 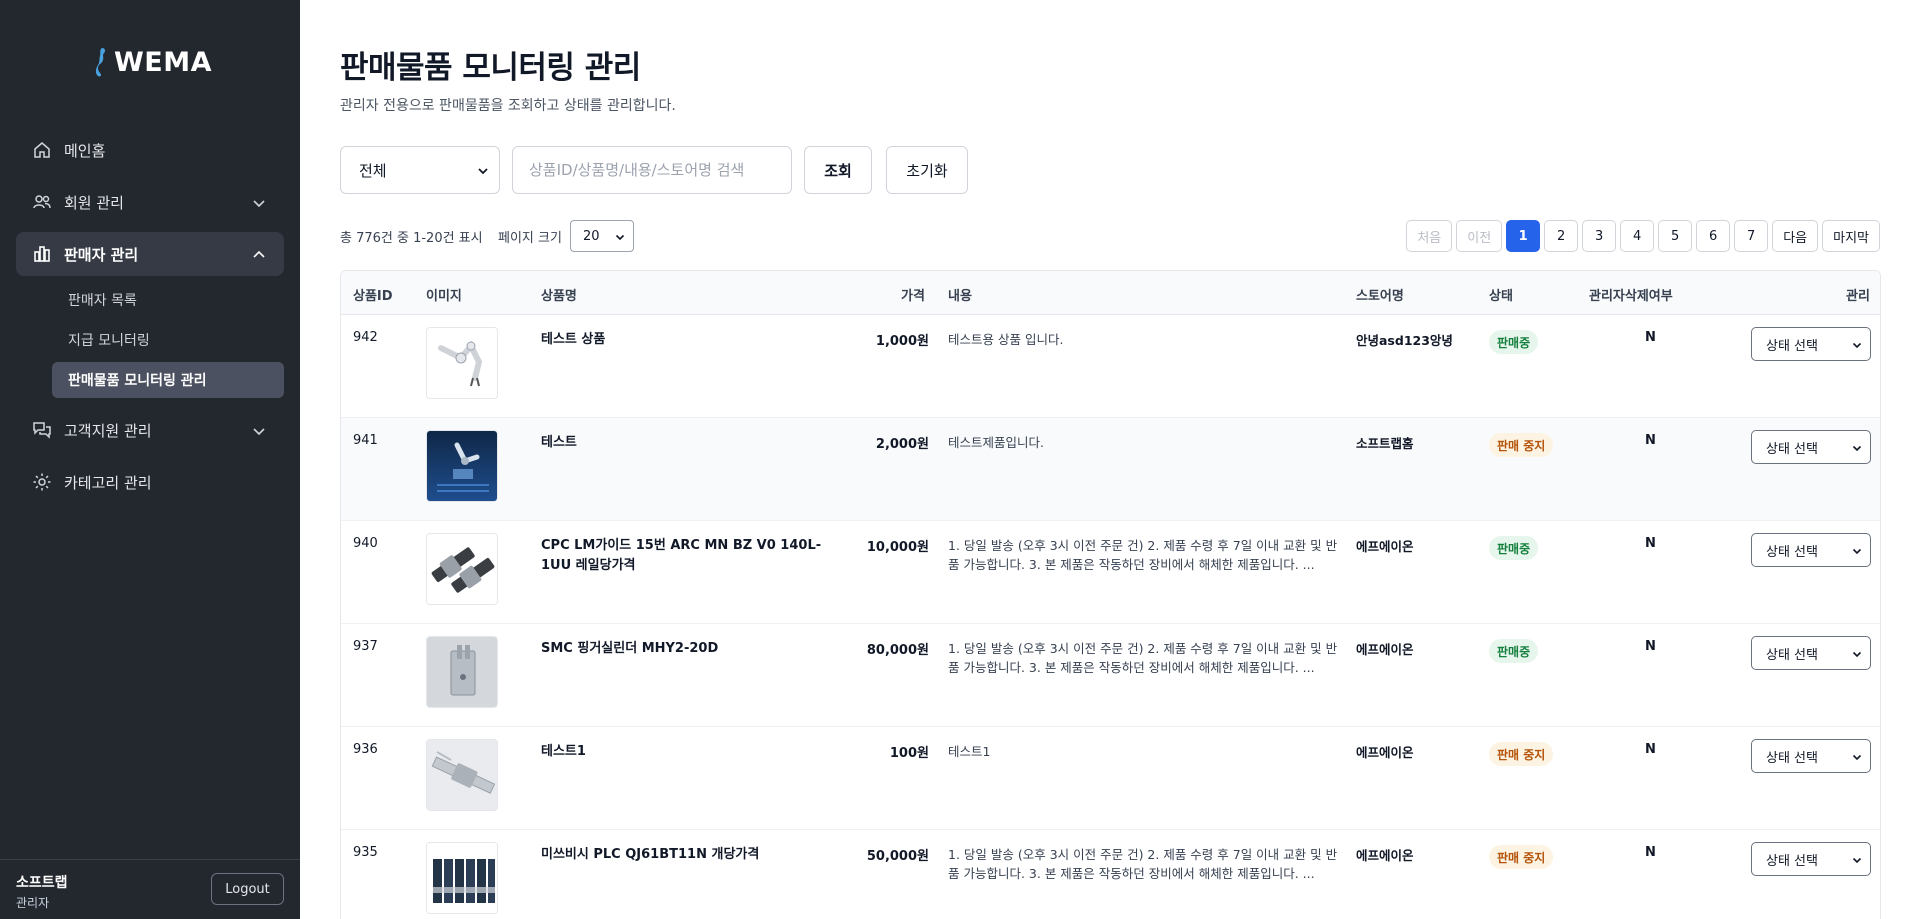 What do you see at coordinates (42, 883) in the screenshot?
I see `user-name: 소프트랩` at bounding box center [42, 883].